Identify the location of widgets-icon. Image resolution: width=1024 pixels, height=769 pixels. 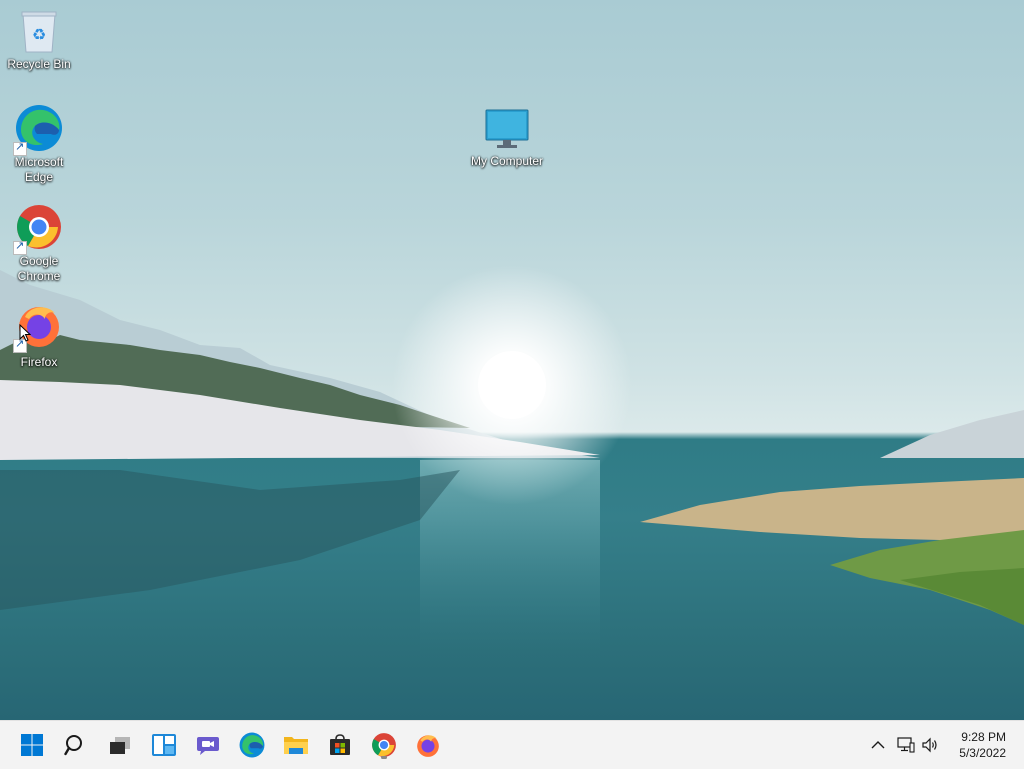
(164, 745).